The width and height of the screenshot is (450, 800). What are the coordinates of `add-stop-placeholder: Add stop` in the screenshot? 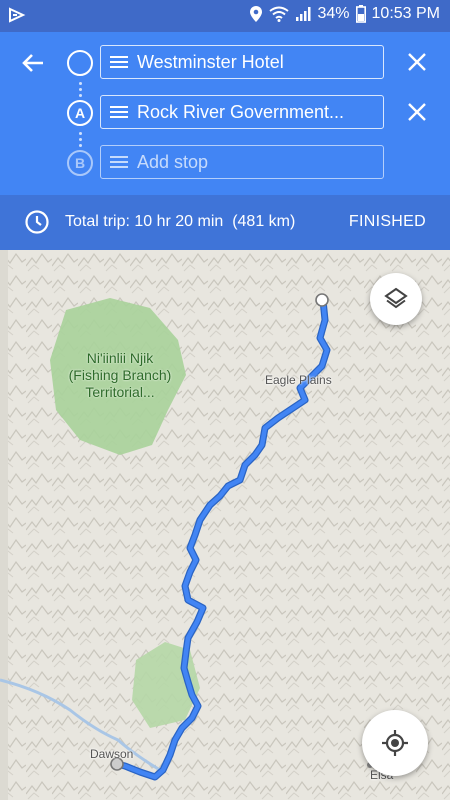 It's located at (173, 161).